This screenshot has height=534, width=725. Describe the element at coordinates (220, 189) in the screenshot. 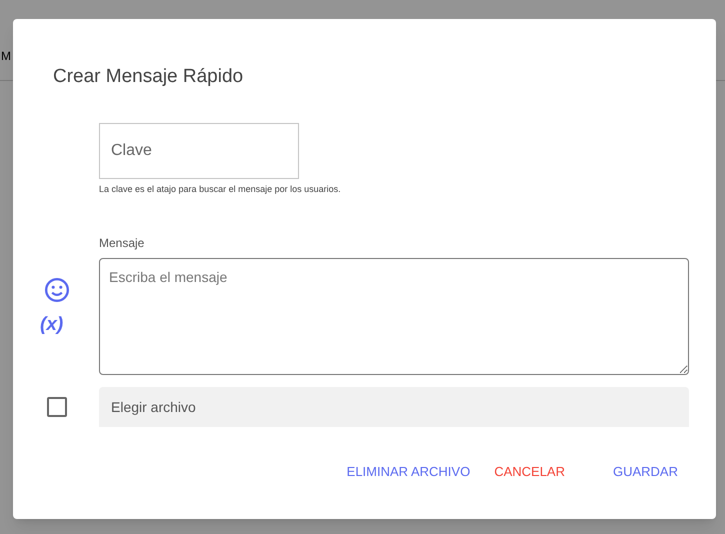

I see `key-hint: La clave es el atajo para buscar el mensaje por los usuarios.` at that location.